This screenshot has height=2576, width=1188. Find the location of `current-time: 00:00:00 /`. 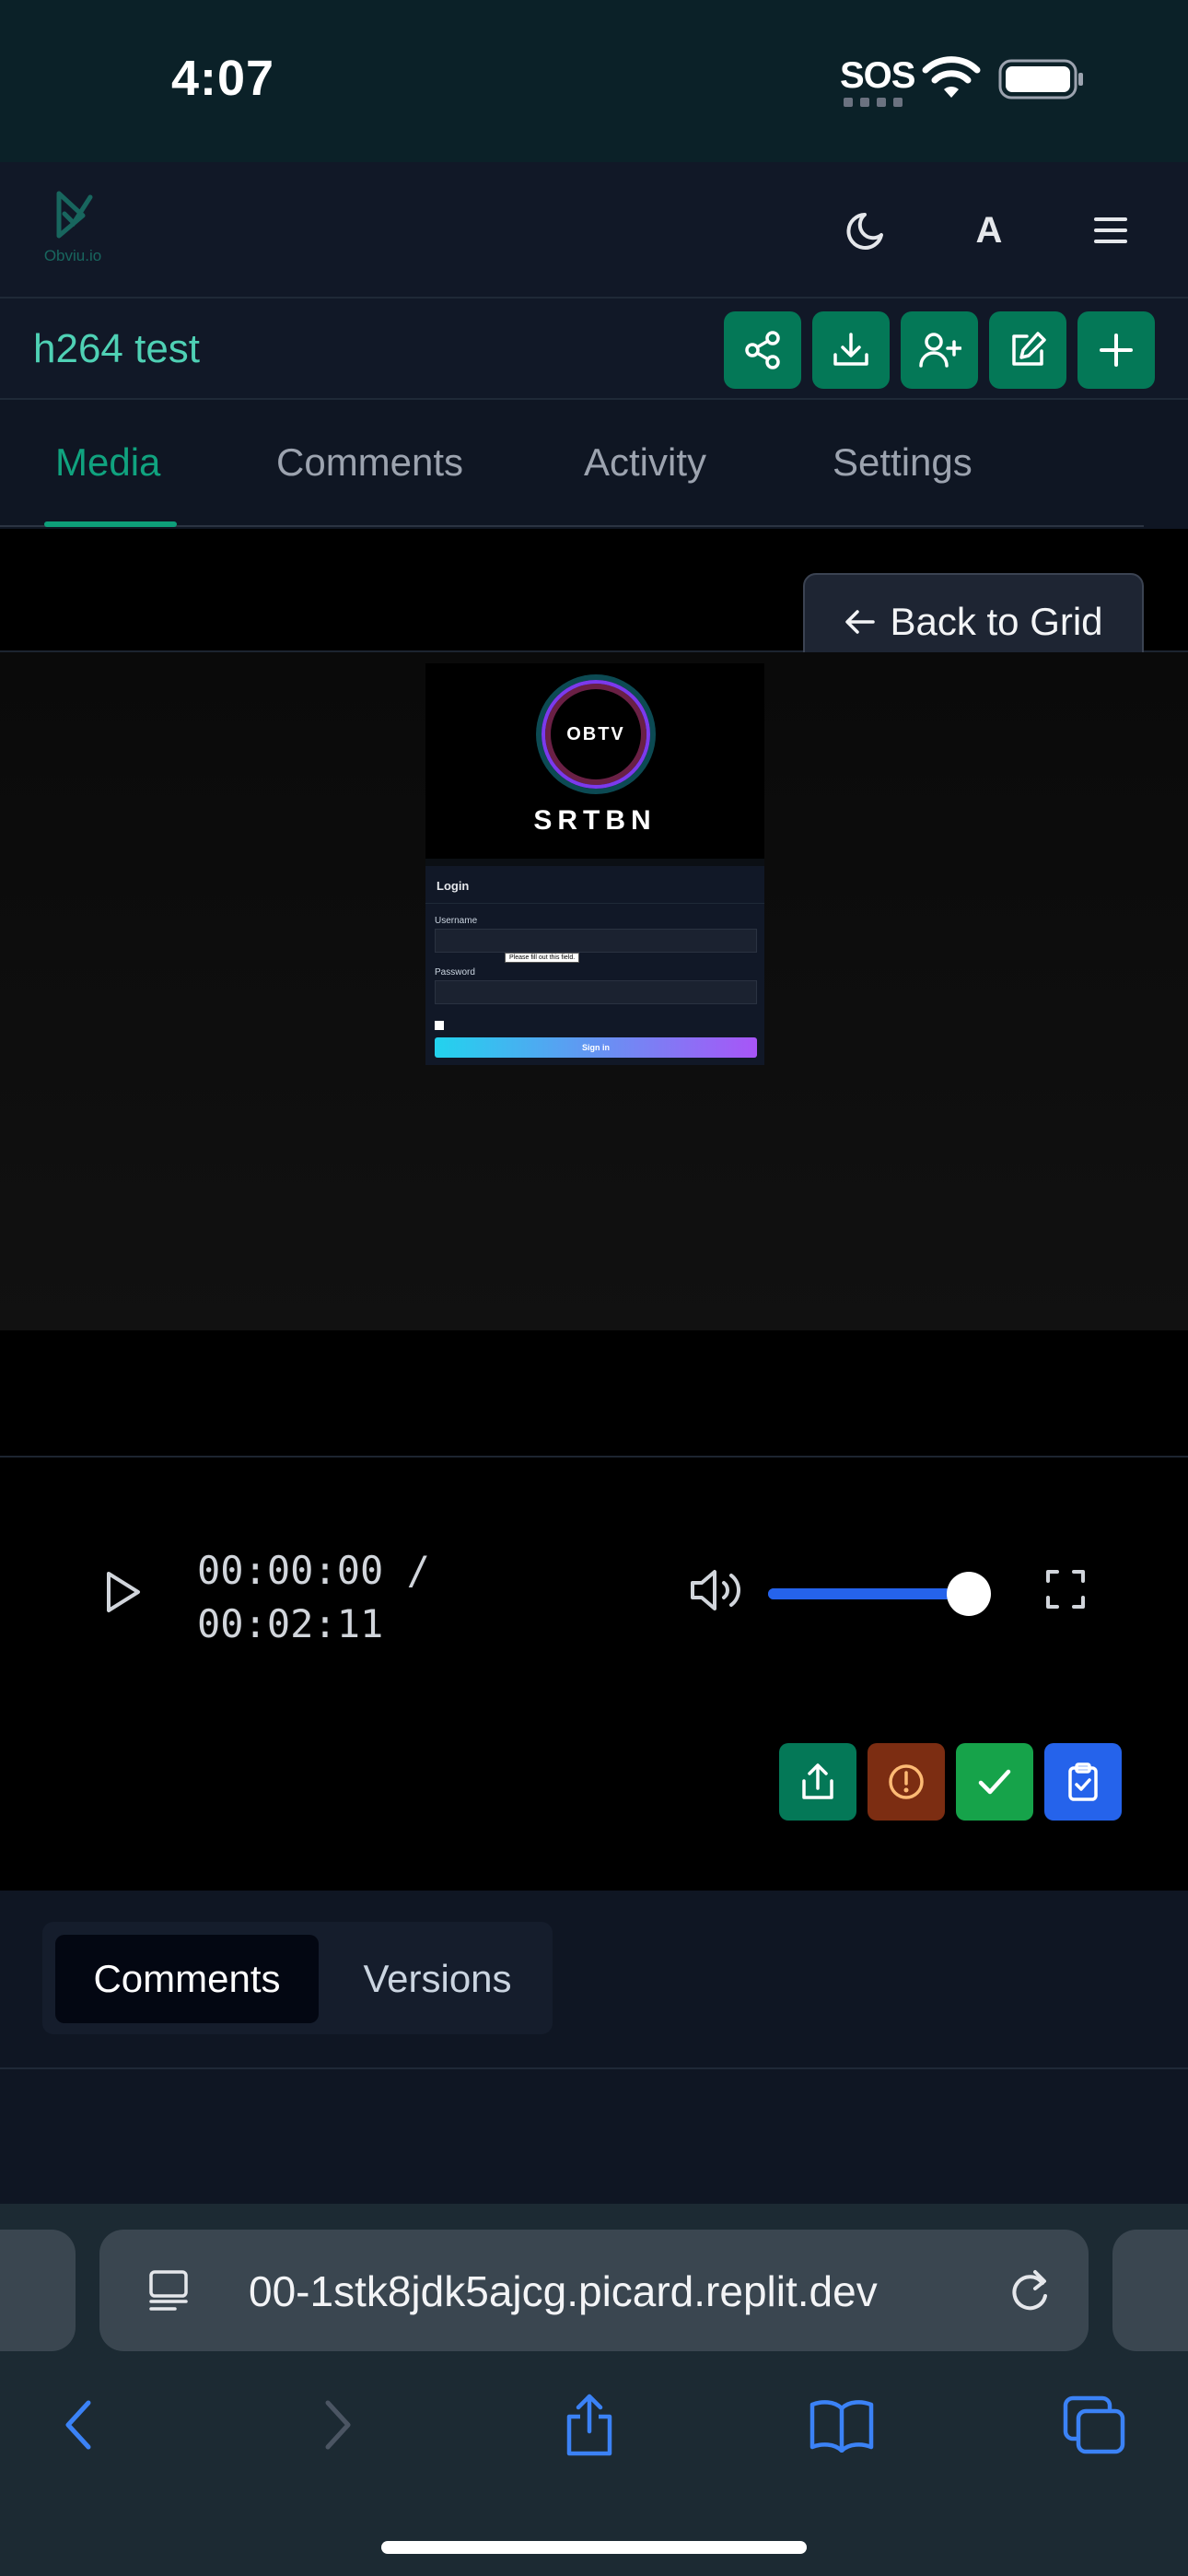

current-time: 00:00:00 / is located at coordinates (313, 1570).